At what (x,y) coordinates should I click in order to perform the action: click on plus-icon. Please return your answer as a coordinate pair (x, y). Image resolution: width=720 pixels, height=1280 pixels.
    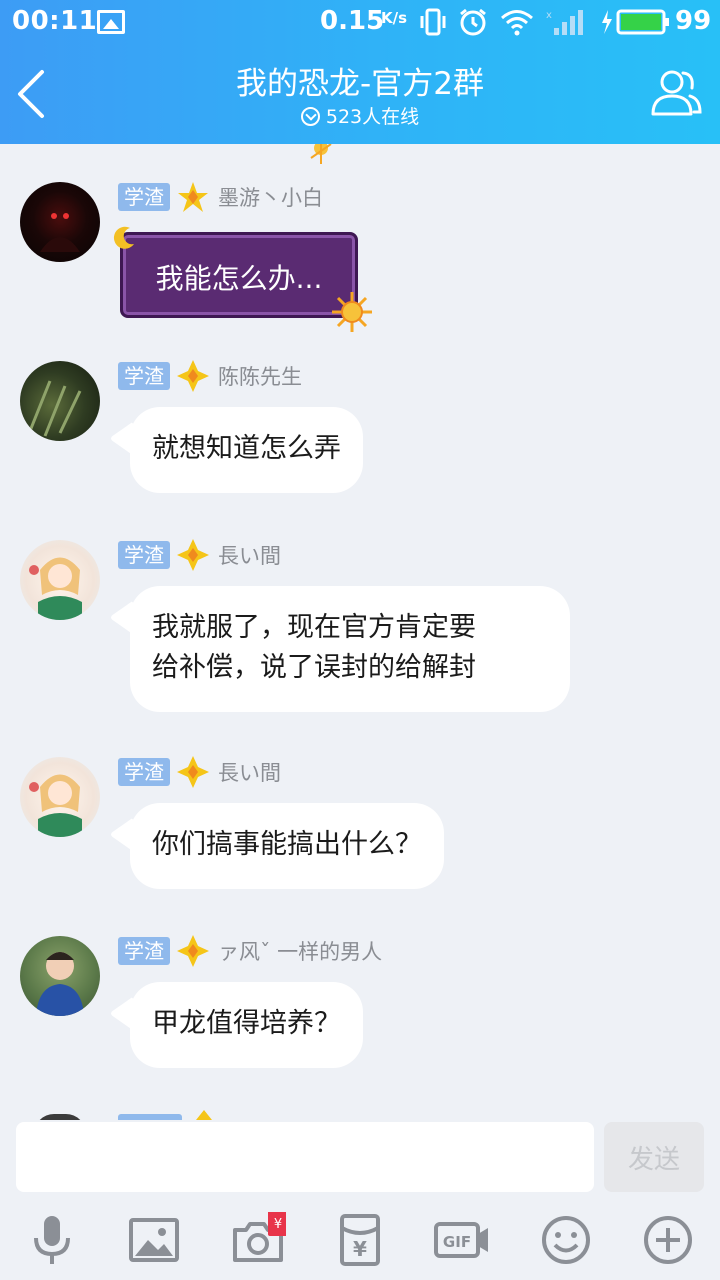
    Looking at the image, I should click on (668, 1240).